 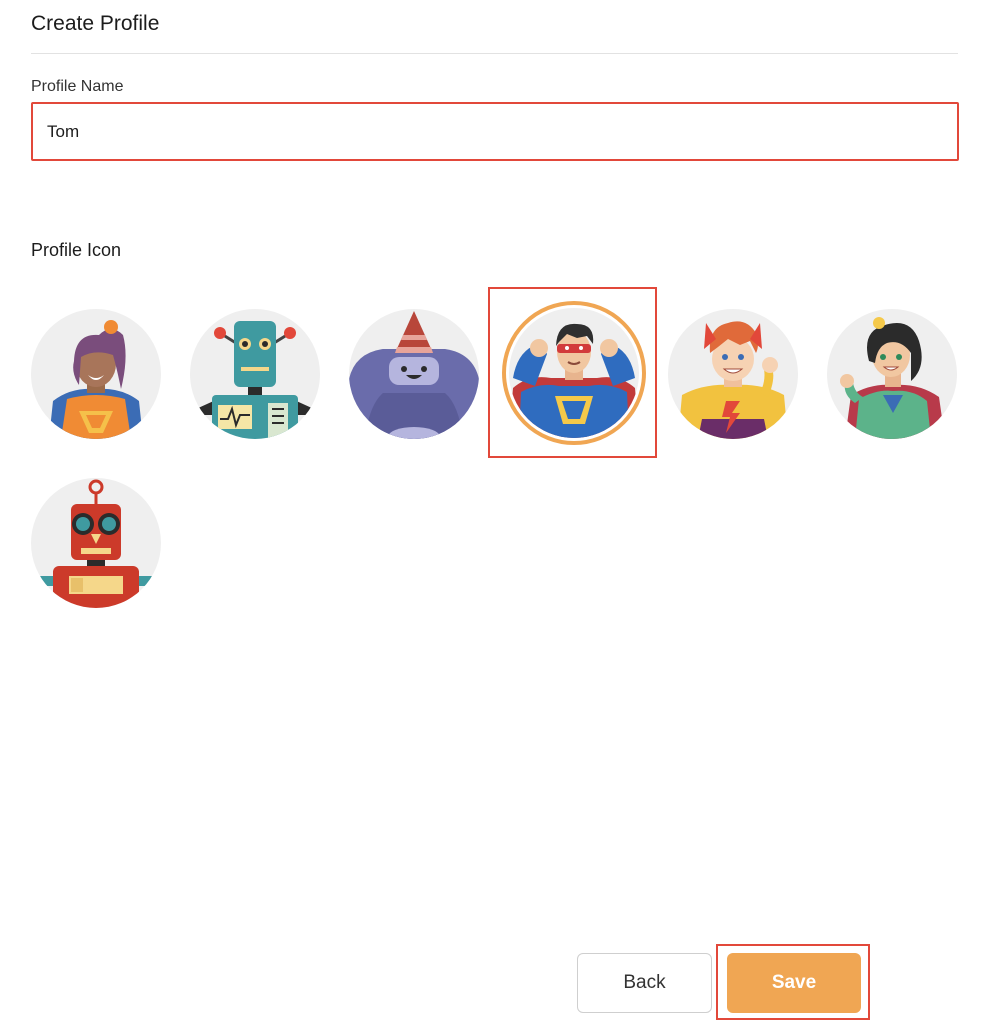 I want to click on avatar-redhead-hero-boy-icon, so click(x=733, y=374).